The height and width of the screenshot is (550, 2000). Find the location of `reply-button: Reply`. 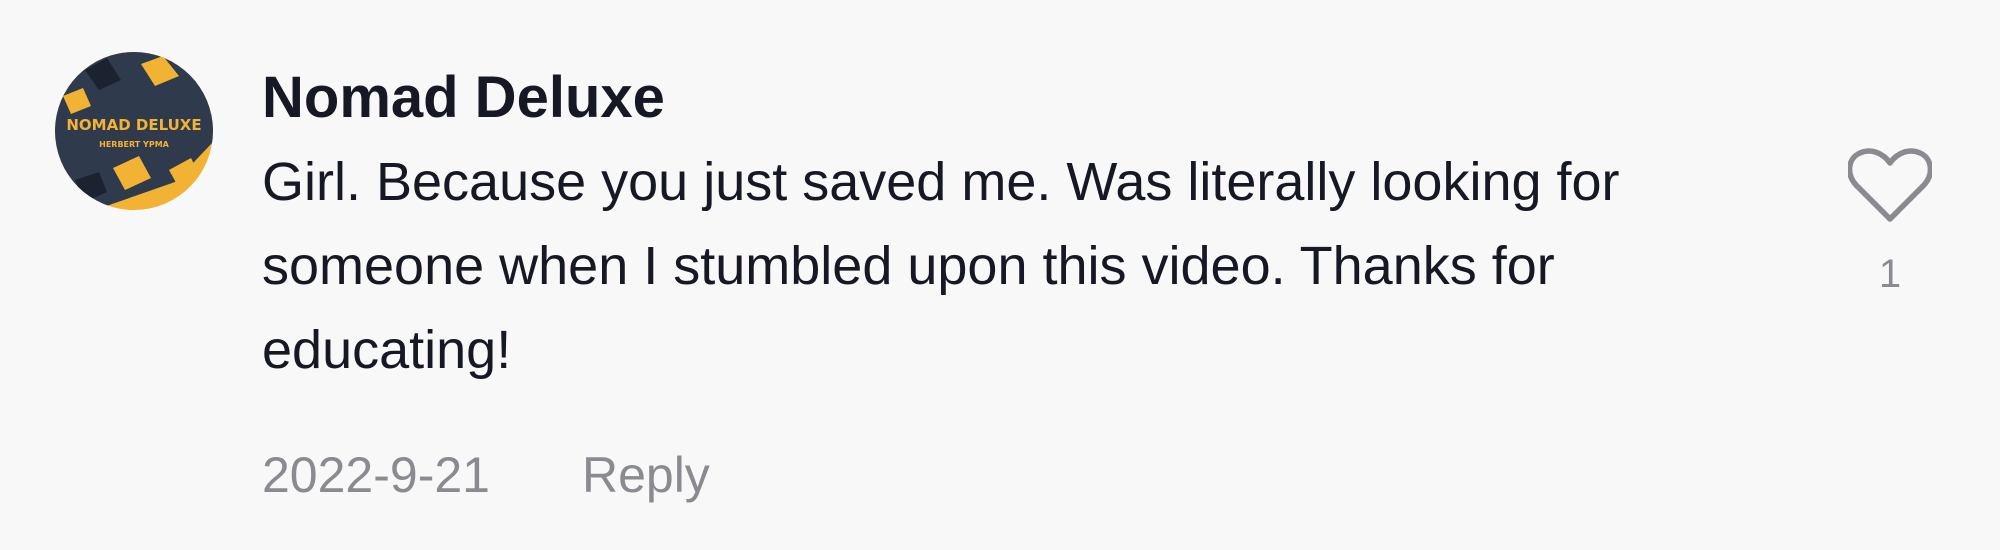

reply-button: Reply is located at coordinates (646, 475).